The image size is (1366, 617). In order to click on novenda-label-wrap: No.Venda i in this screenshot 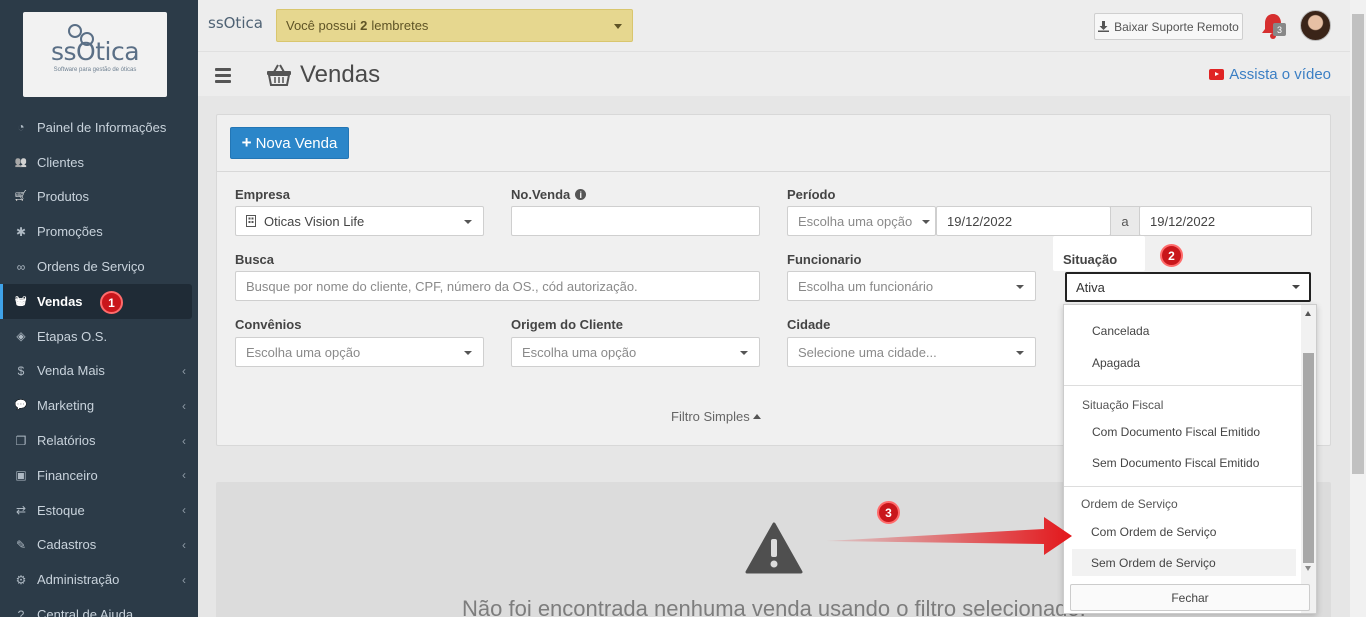, I will do `click(549, 194)`.